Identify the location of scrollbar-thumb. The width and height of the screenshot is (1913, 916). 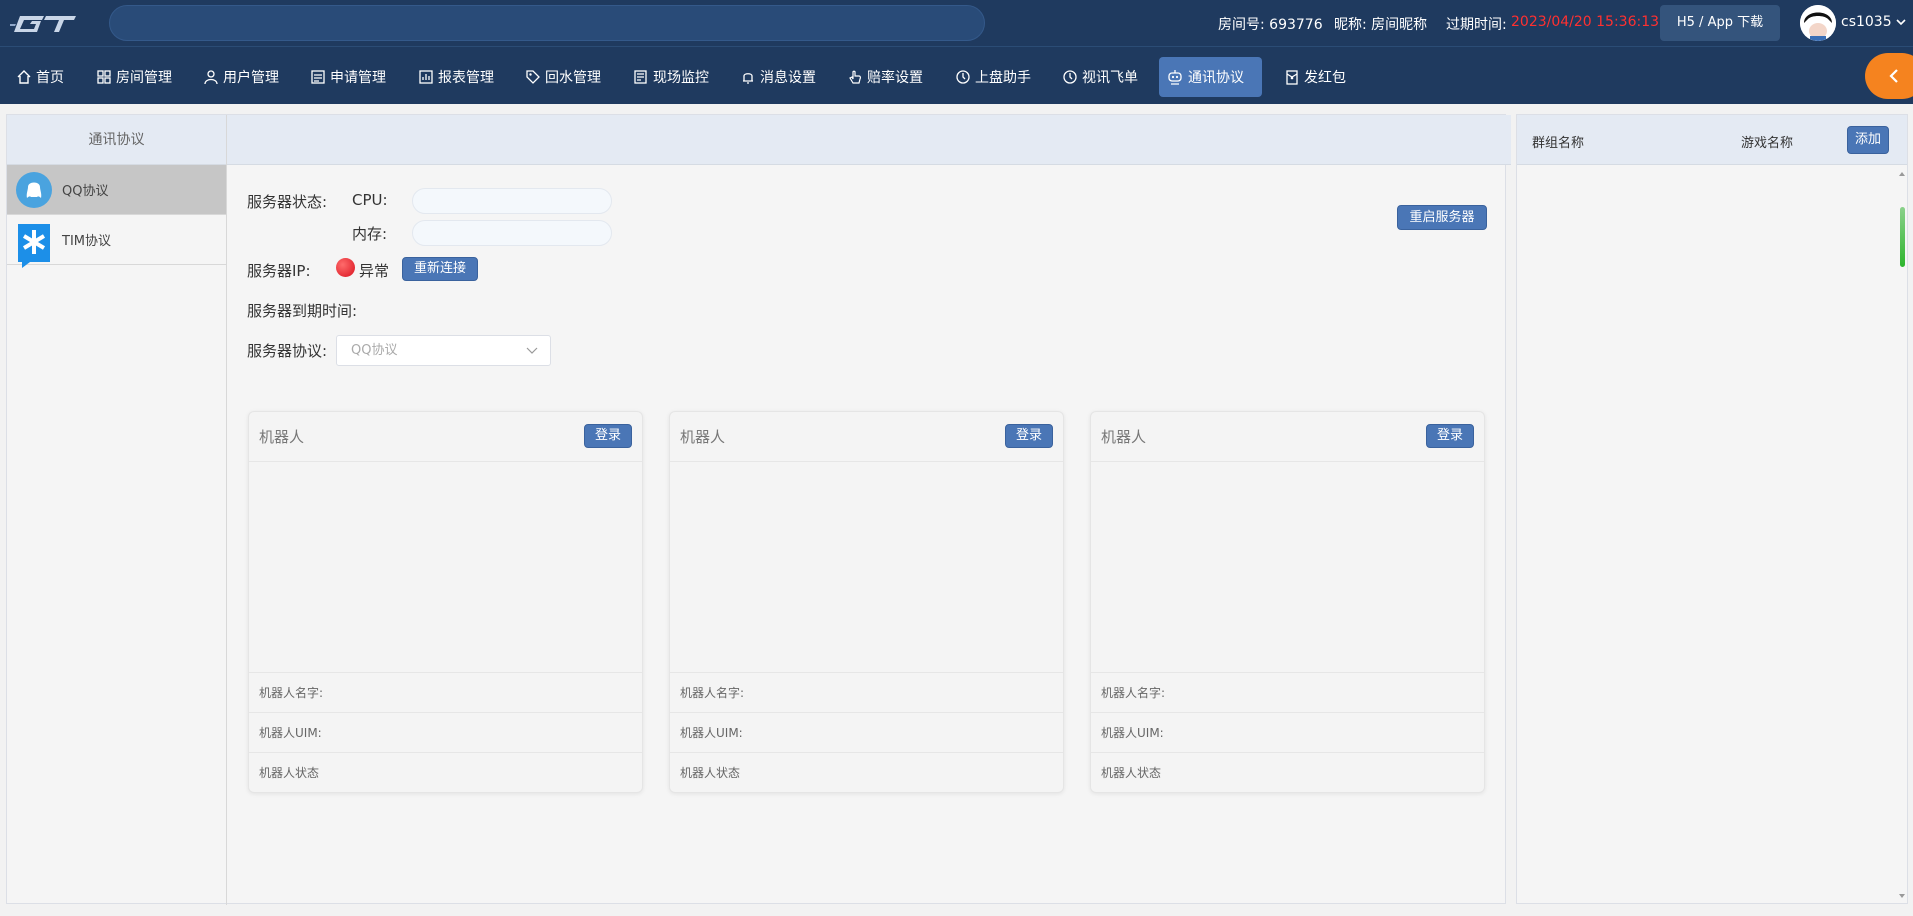
(1902, 237).